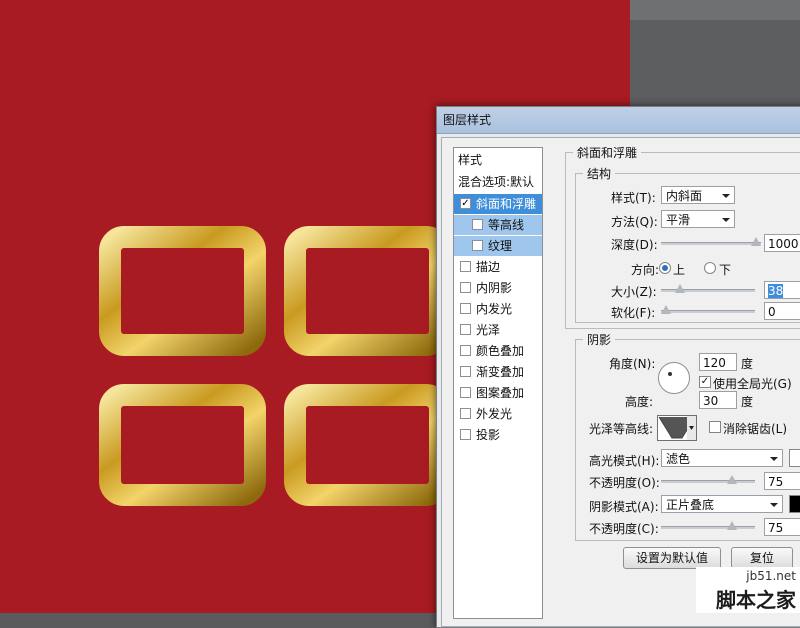  I want to click on angle-input: 120, so click(718, 362).